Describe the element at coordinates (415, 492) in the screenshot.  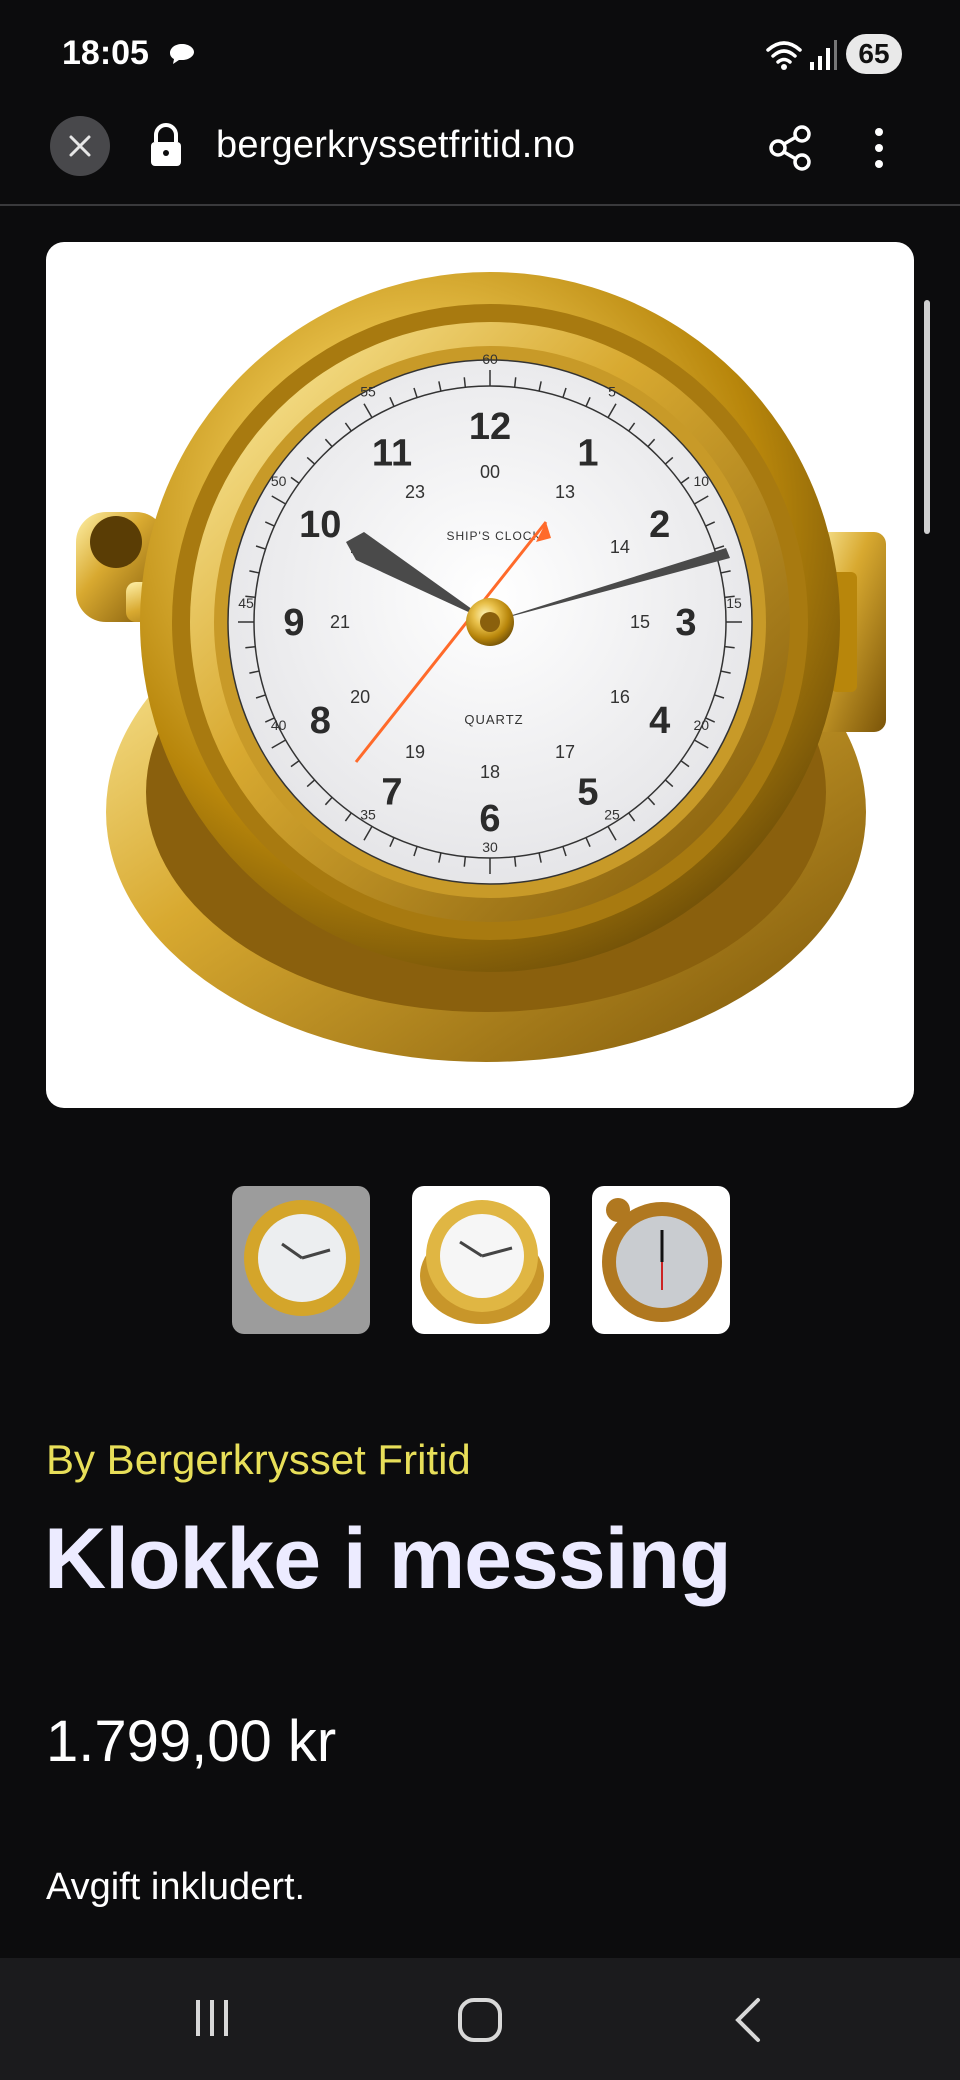
I see `dial-hour24-label-11: 23` at that location.